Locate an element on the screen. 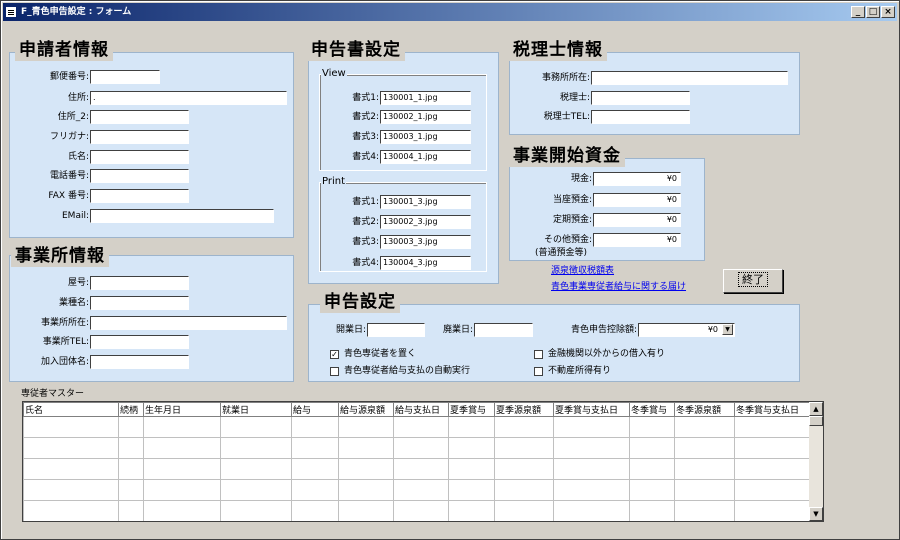 The image size is (900, 540). scroll-thumb is located at coordinates (816, 421).